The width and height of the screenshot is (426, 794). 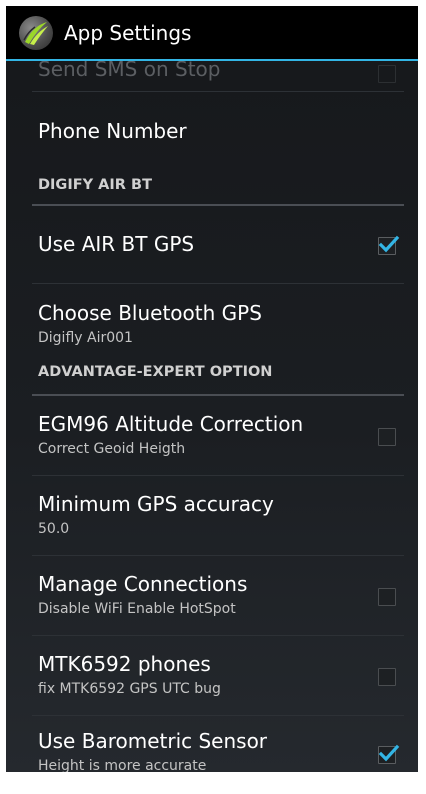 I want to click on manage-connections-checkbox, so click(x=387, y=597).